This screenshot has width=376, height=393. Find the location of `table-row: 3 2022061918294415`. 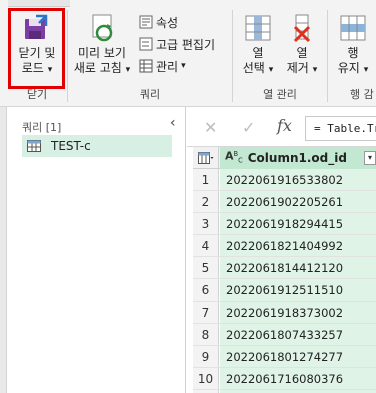

table-row: 3 2022061918294415 is located at coordinates (284, 224).